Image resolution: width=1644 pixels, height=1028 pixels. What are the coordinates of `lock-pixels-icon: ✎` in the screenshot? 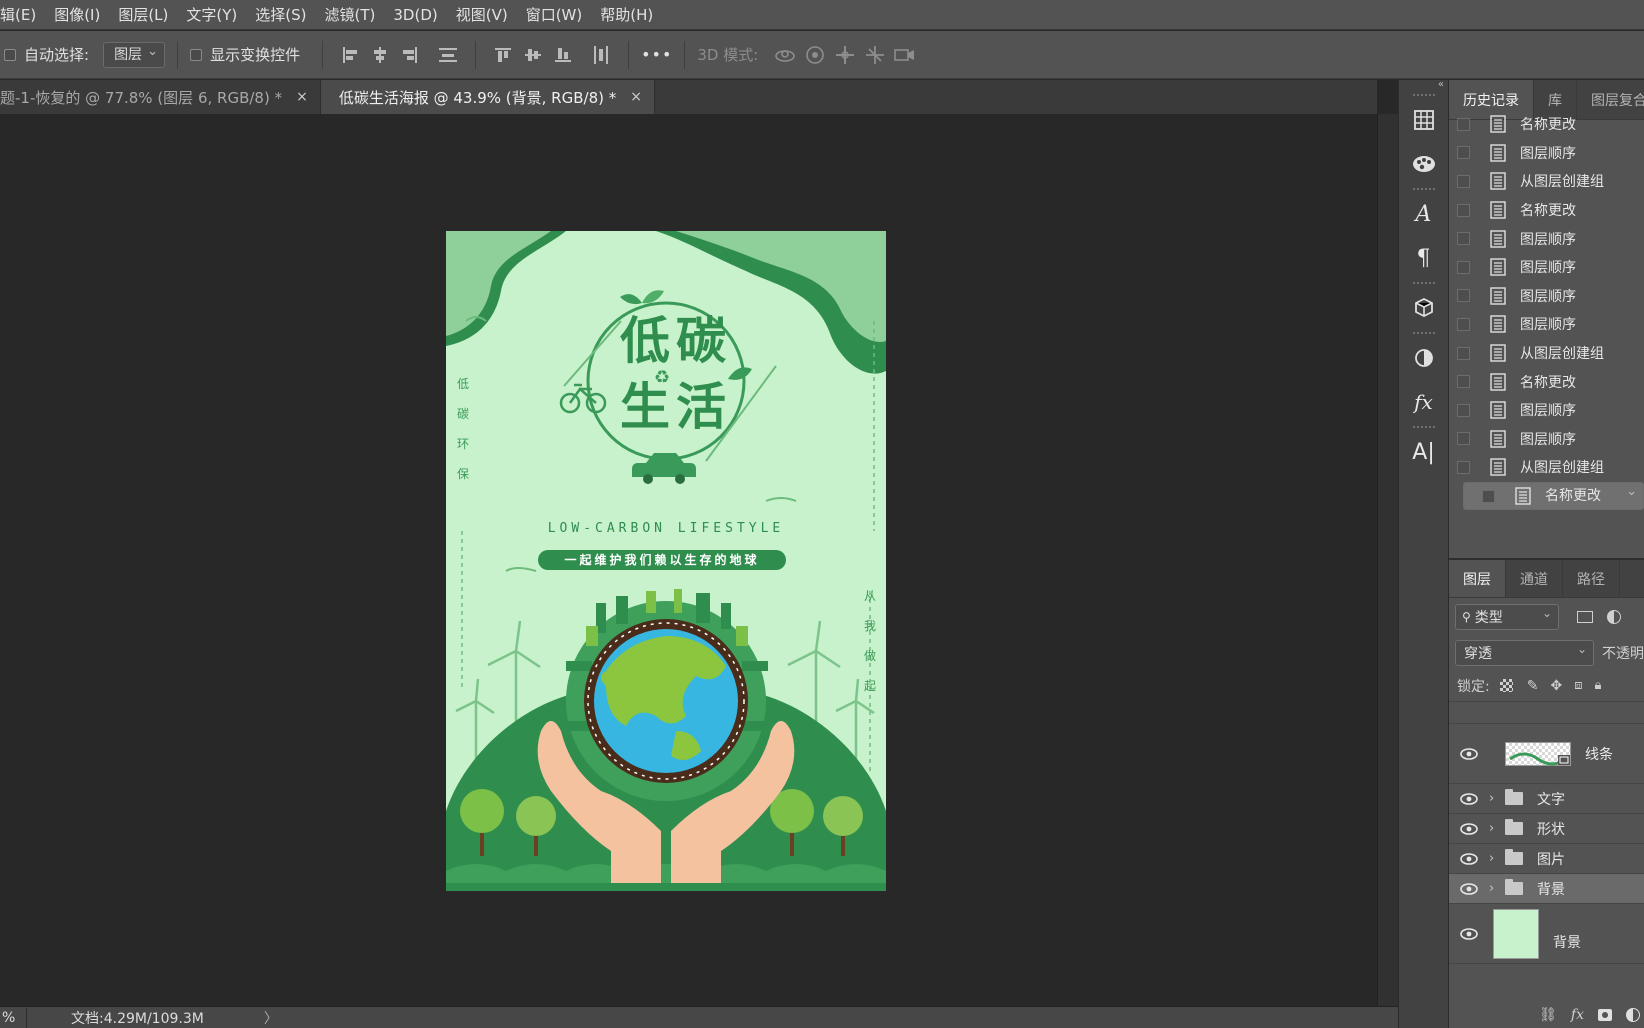 It's located at (1533, 686).